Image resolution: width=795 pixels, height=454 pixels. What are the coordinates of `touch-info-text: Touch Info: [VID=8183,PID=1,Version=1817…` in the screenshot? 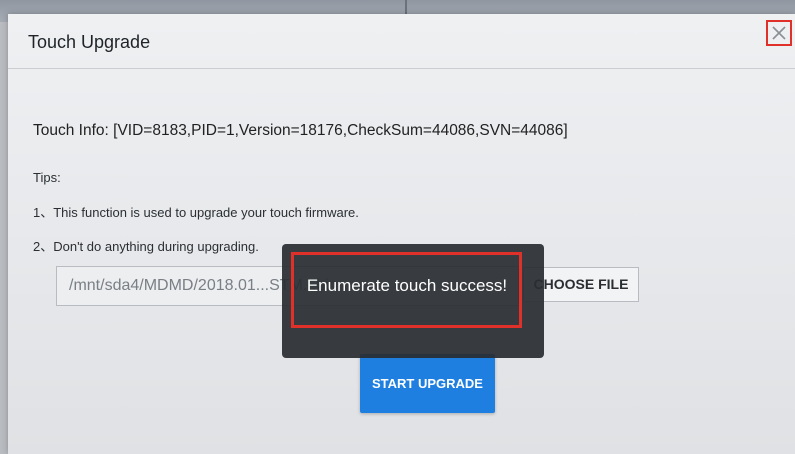 It's located at (300, 130).